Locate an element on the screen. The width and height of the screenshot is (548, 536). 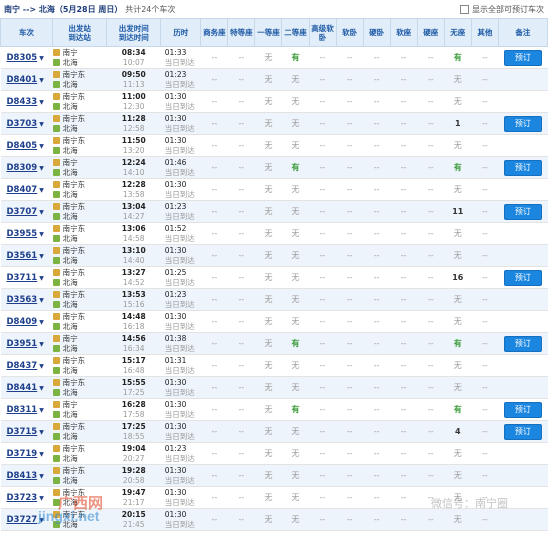
train-number-cell: D3707 ▼ is located at coordinates (26, 211).